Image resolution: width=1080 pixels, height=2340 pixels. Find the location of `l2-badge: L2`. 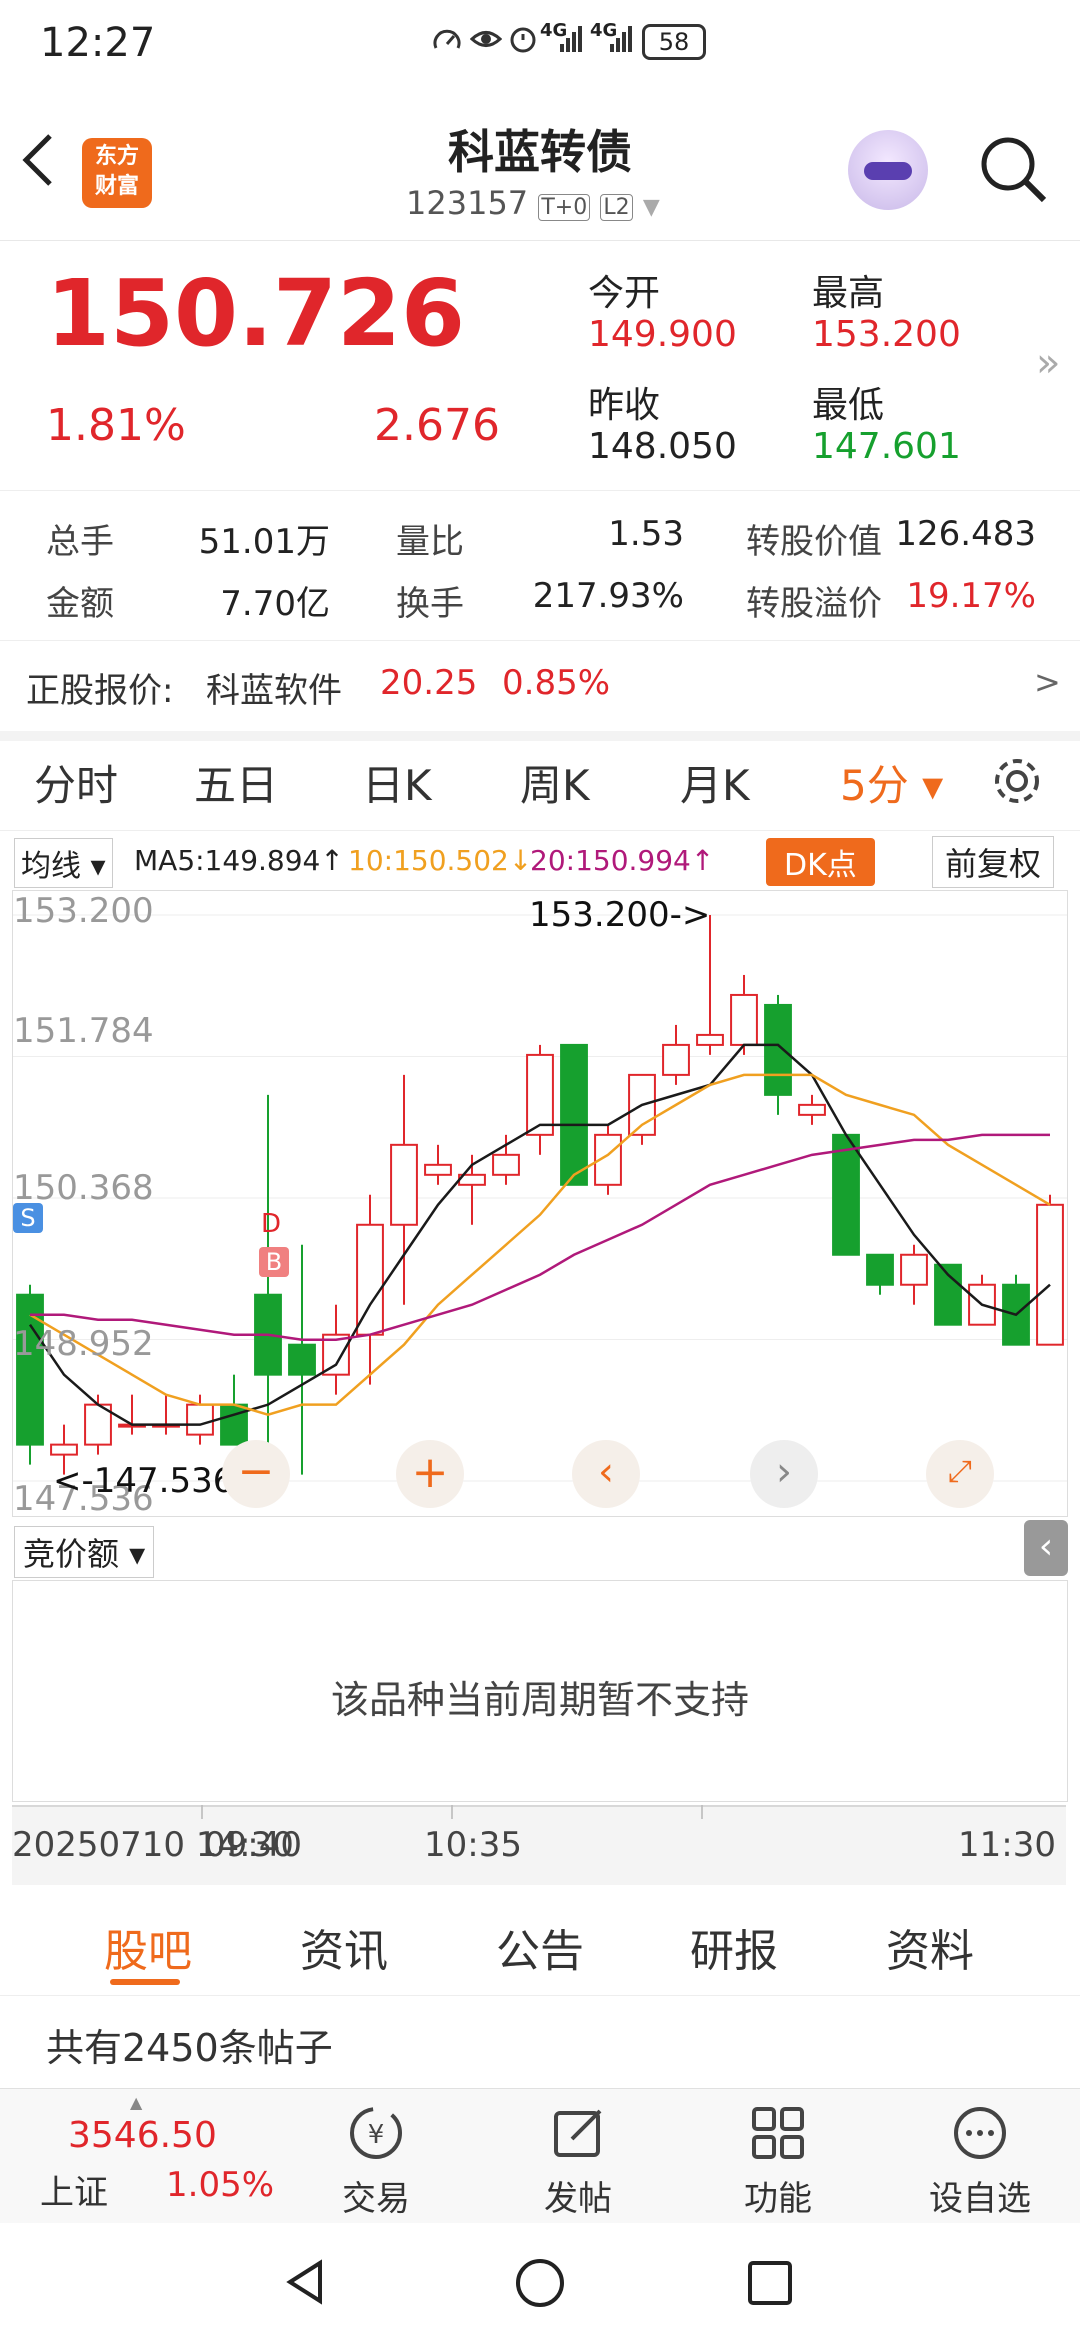

l2-badge: L2 is located at coordinates (616, 207).